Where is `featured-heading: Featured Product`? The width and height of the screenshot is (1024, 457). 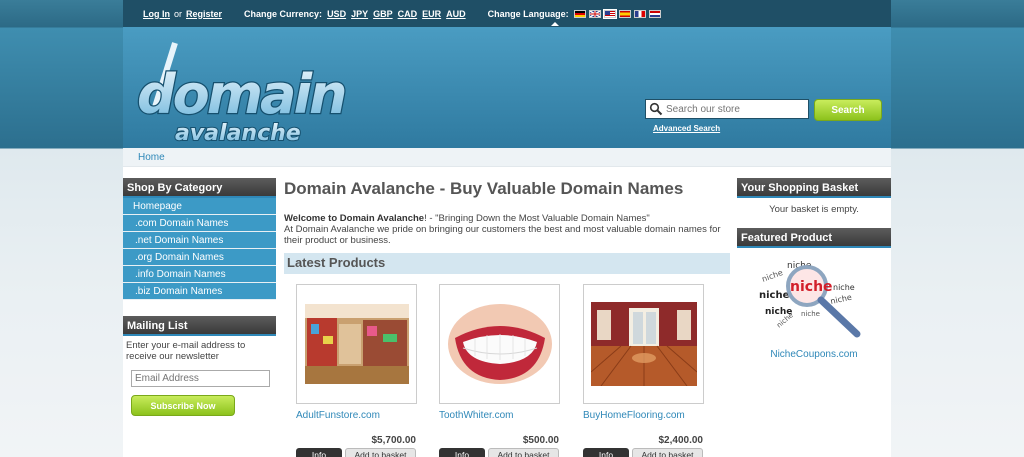
featured-heading: Featured Product is located at coordinates (814, 238).